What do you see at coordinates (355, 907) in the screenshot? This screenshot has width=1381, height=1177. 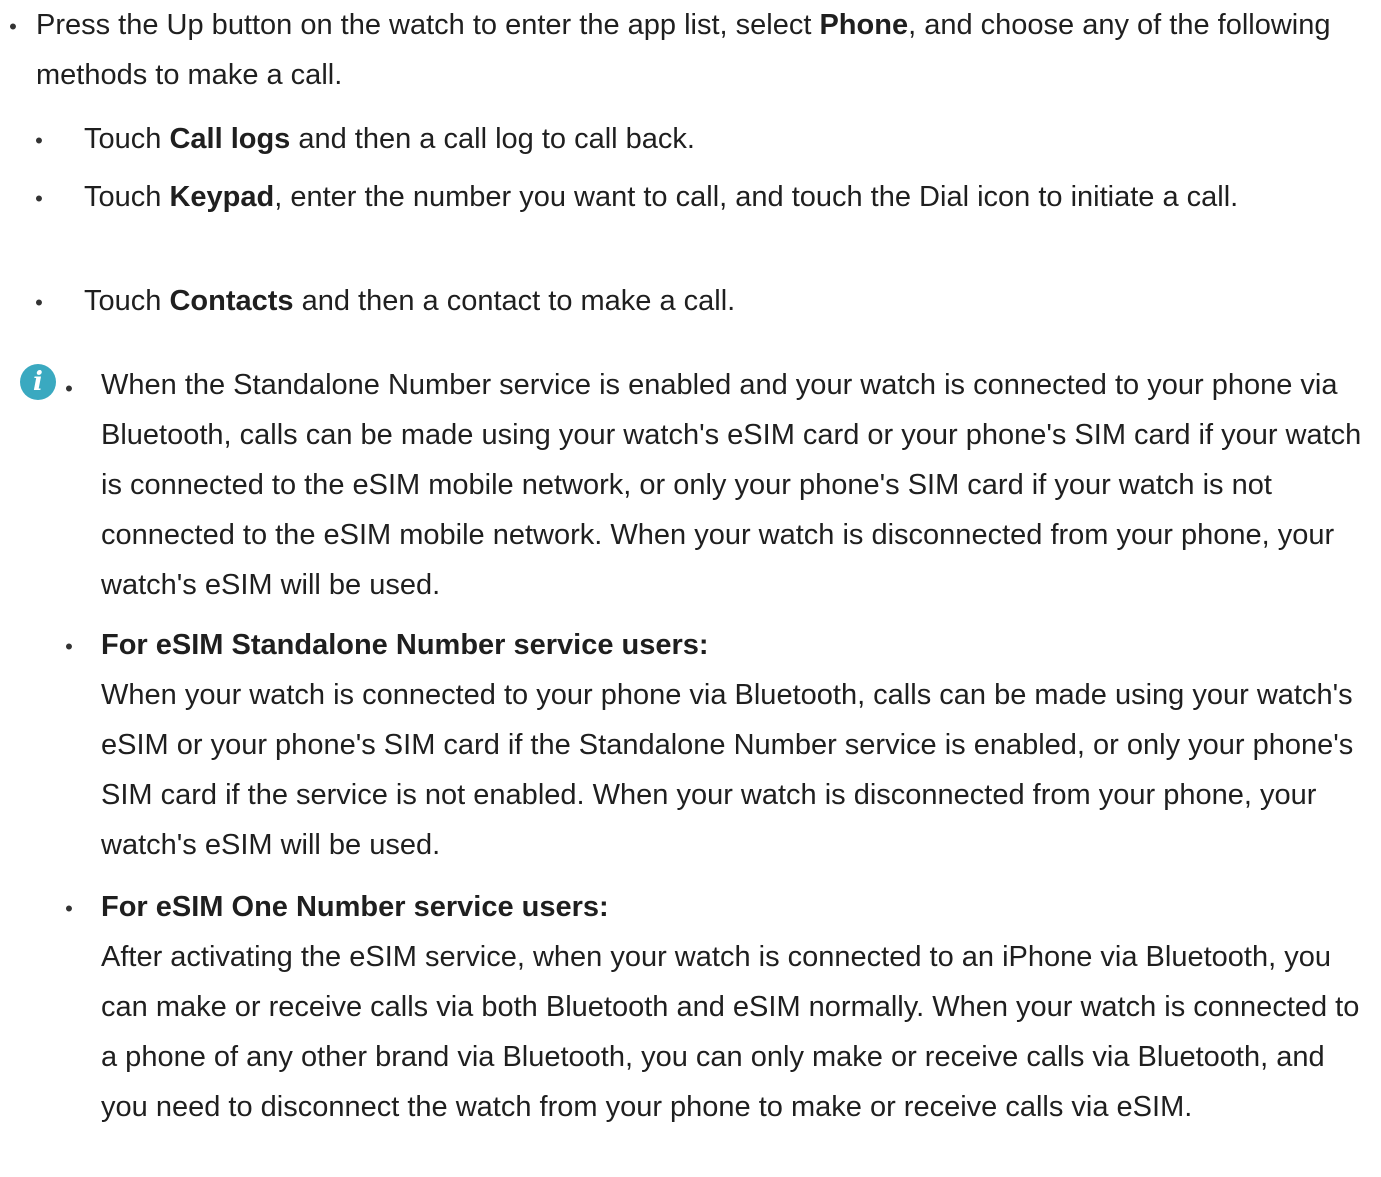 I see `note-item-heading: For eSIM One Number service users:` at bounding box center [355, 907].